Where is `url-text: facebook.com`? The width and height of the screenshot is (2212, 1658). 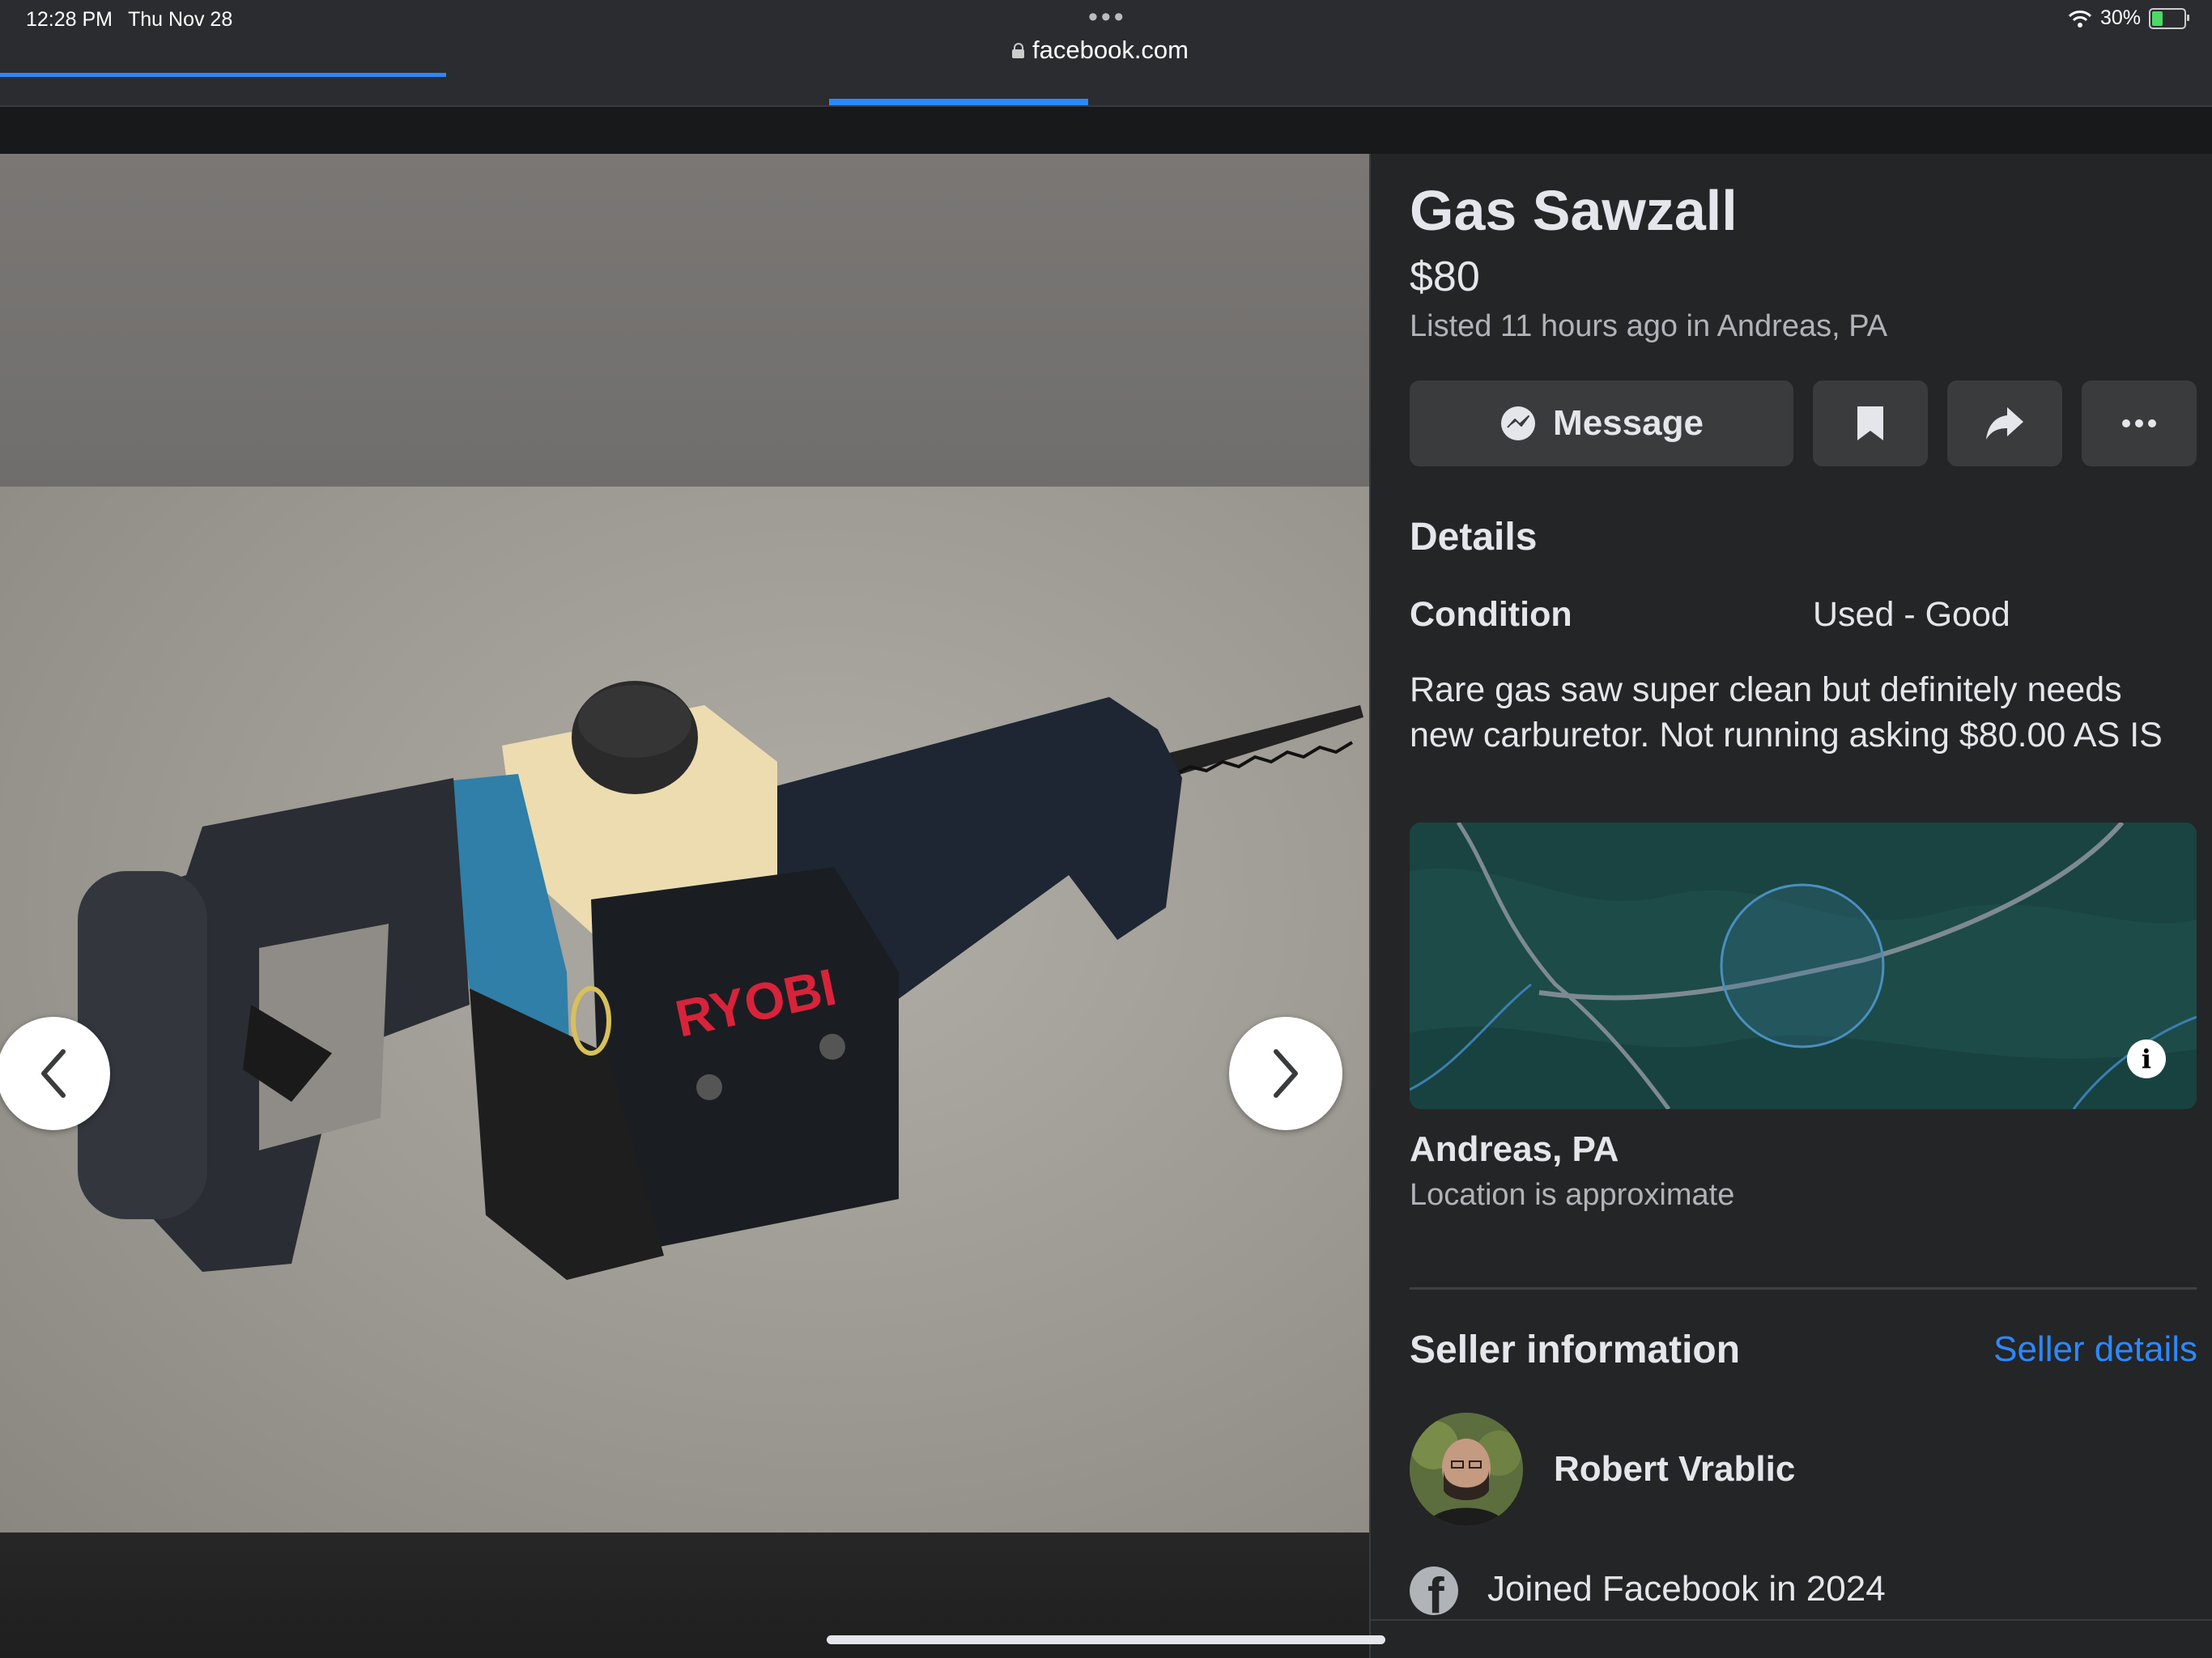
url-text: facebook.com is located at coordinates (1111, 50).